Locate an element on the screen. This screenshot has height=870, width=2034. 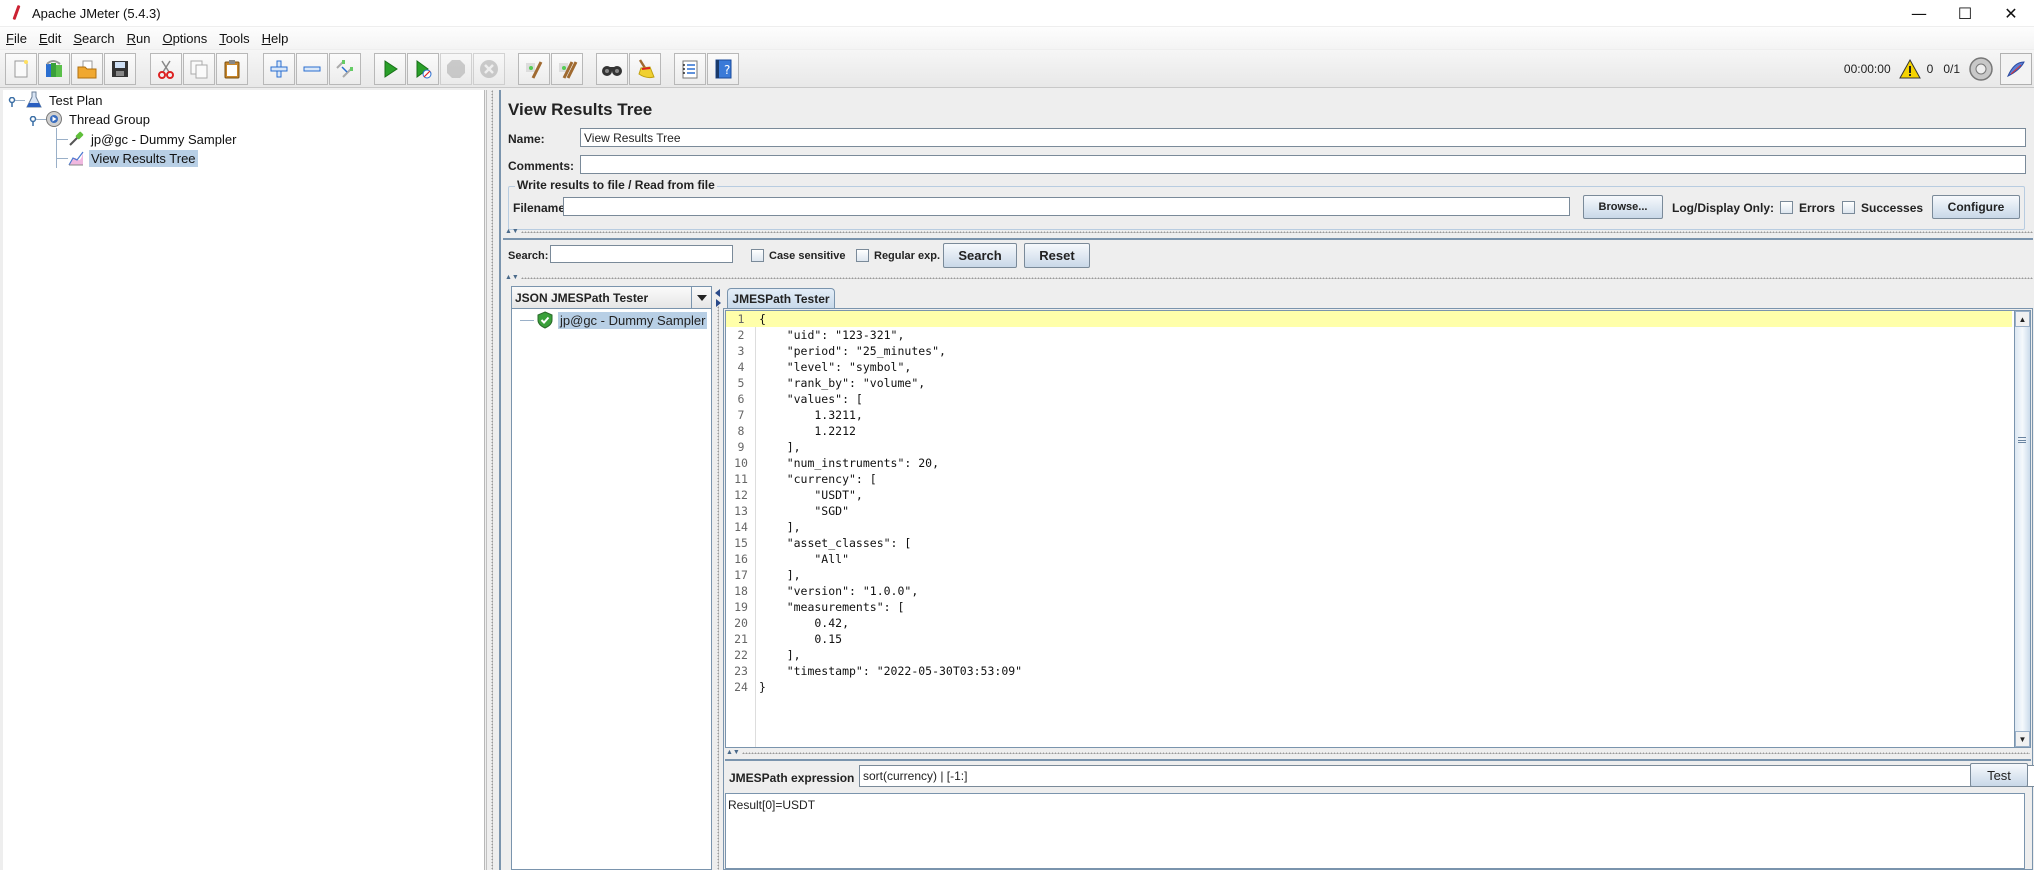
expression-input: sort(currency) | [-1:] is located at coordinates (1446, 776).